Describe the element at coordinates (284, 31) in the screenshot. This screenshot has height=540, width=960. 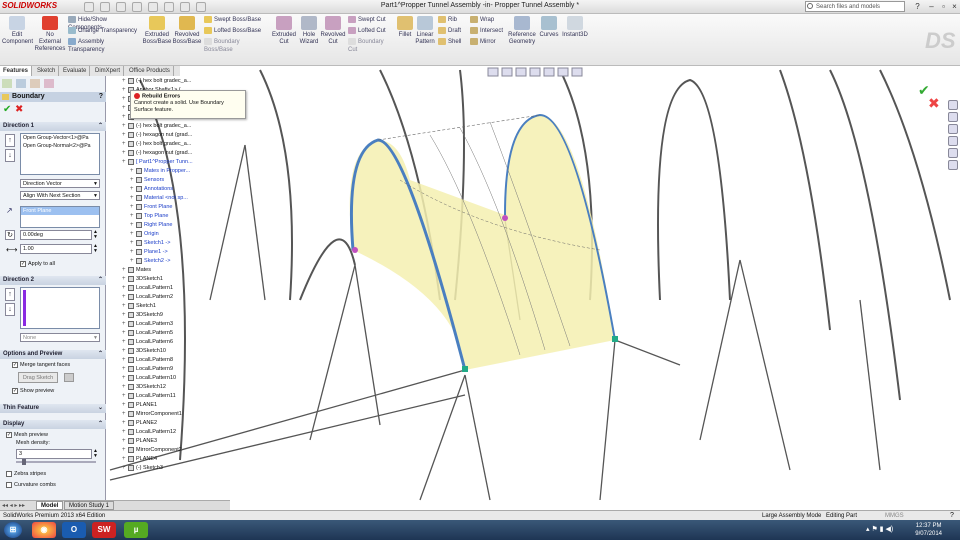
I see `extruded-cut-button: Extruded Cut` at that location.